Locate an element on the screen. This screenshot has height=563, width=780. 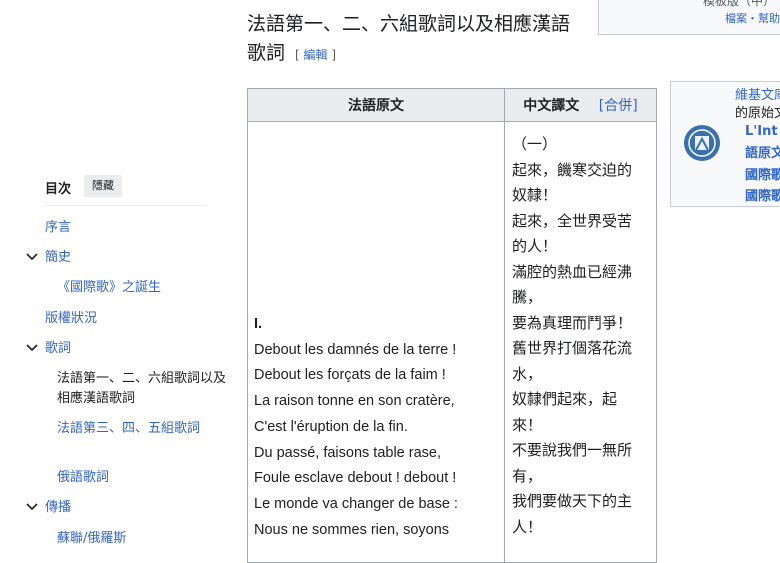
merge-bracket-close: ] is located at coordinates (635, 106).